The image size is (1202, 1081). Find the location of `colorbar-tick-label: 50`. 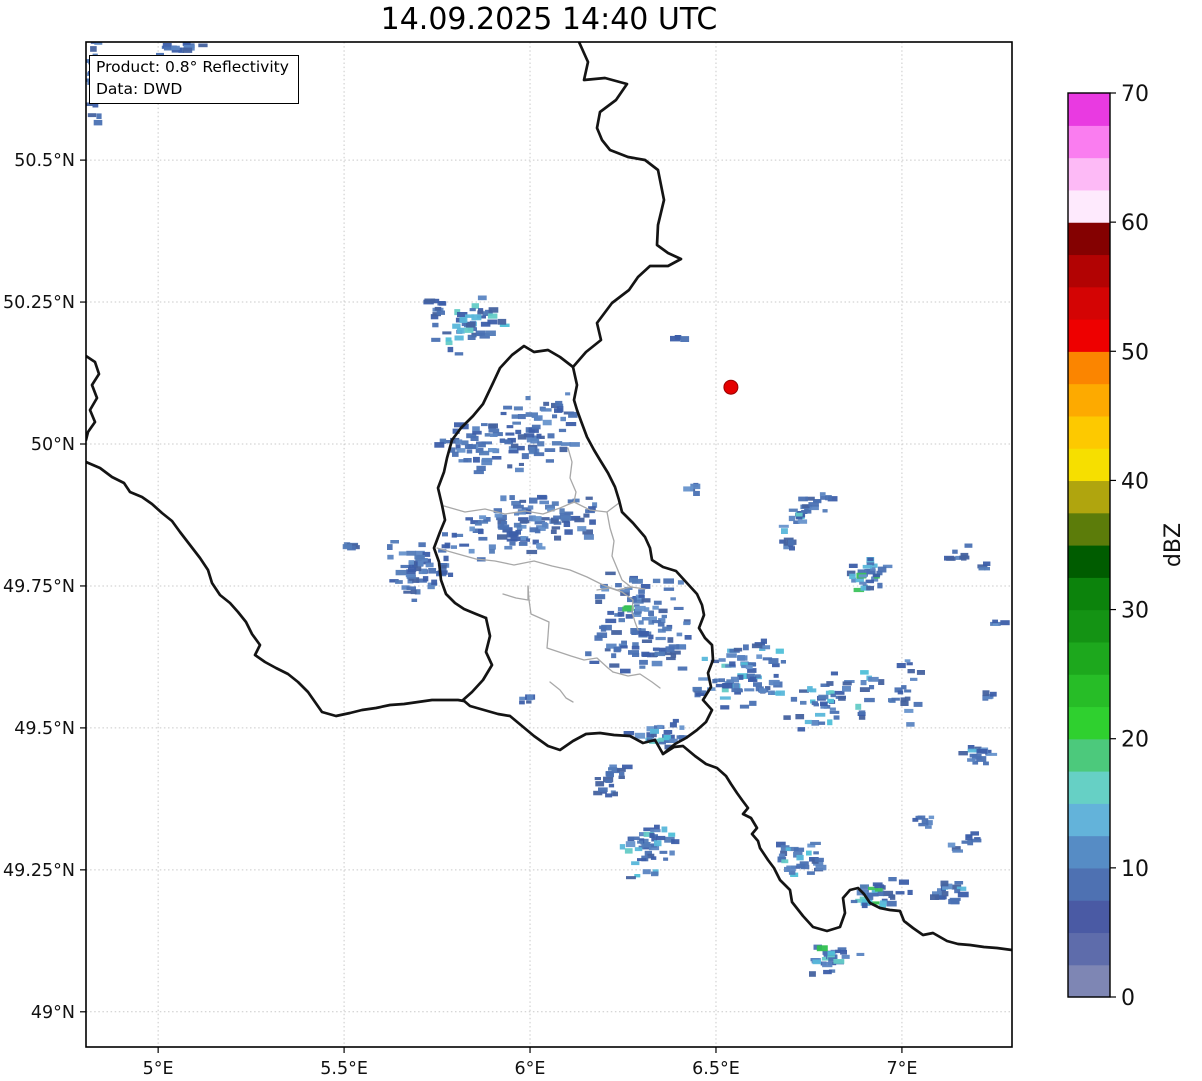

colorbar-tick-label: 50 is located at coordinates (1135, 352).